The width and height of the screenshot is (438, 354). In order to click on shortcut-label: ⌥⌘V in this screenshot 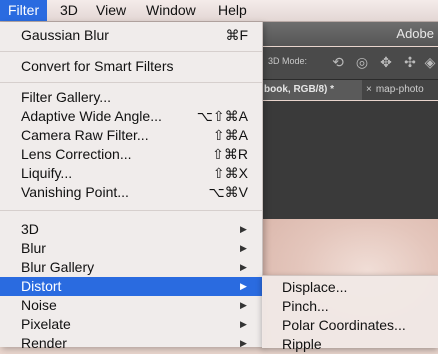, I will do `click(228, 192)`.